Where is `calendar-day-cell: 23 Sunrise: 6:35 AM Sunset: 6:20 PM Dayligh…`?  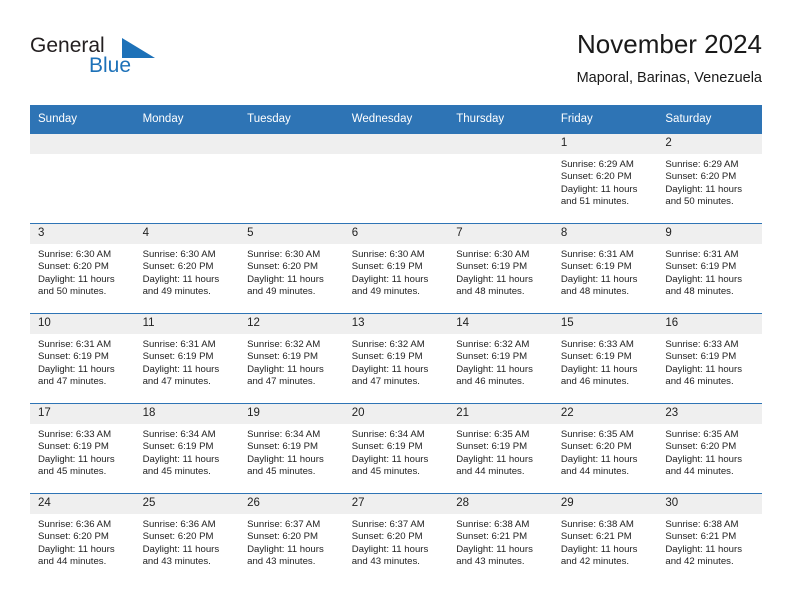
calendar-day-cell: 23 Sunrise: 6:35 AM Sunset: 6:20 PM Dayligh… is located at coordinates (709, 448).